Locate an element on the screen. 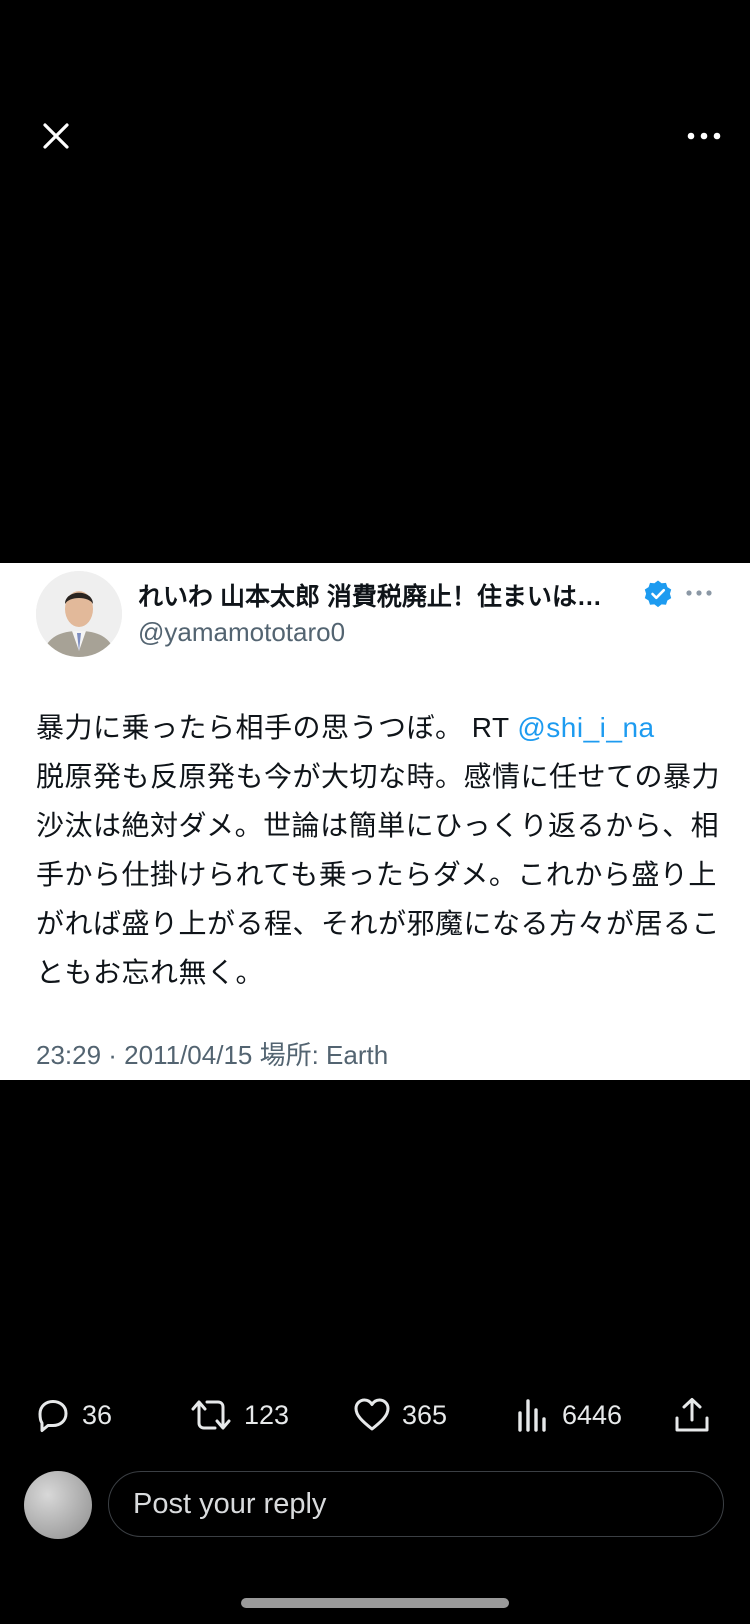 The image size is (750, 1624). share-icon is located at coordinates (692, 1415).